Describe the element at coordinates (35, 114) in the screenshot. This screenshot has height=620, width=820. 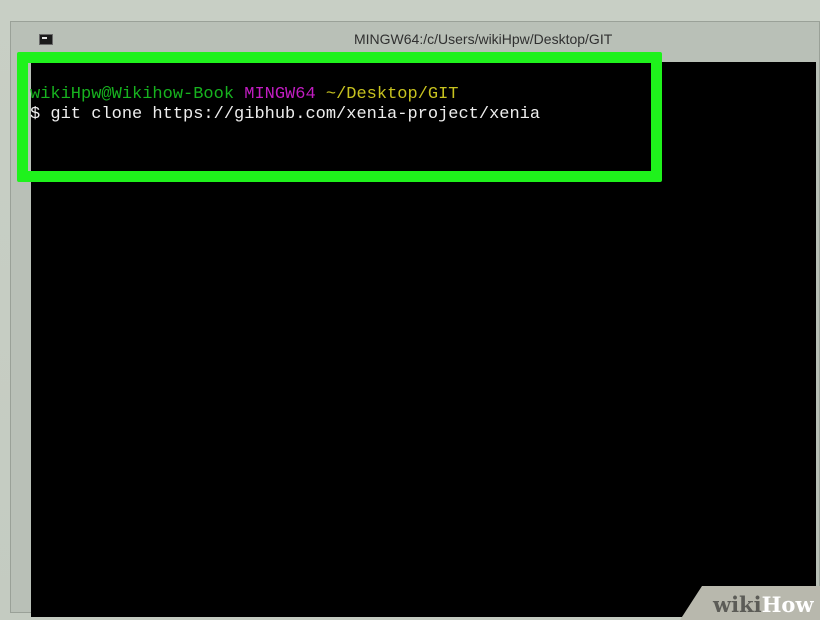
I see `command-prefix: $` at that location.